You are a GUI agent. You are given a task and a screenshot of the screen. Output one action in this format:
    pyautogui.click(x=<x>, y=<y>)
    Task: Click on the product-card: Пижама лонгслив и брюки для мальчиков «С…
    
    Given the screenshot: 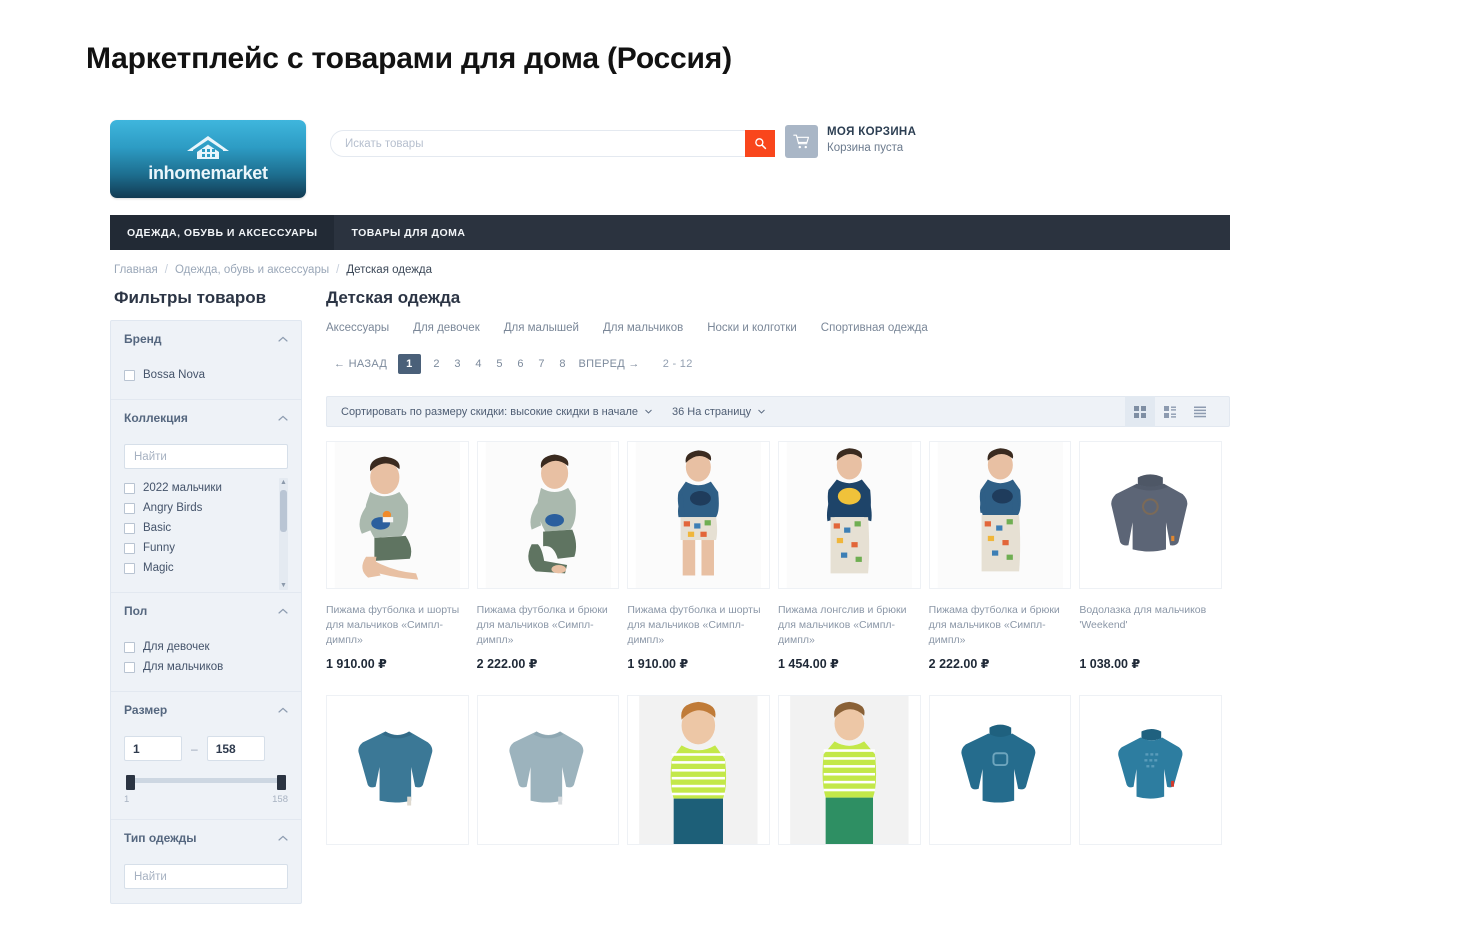 What is the action you would take?
    pyautogui.click(x=853, y=556)
    